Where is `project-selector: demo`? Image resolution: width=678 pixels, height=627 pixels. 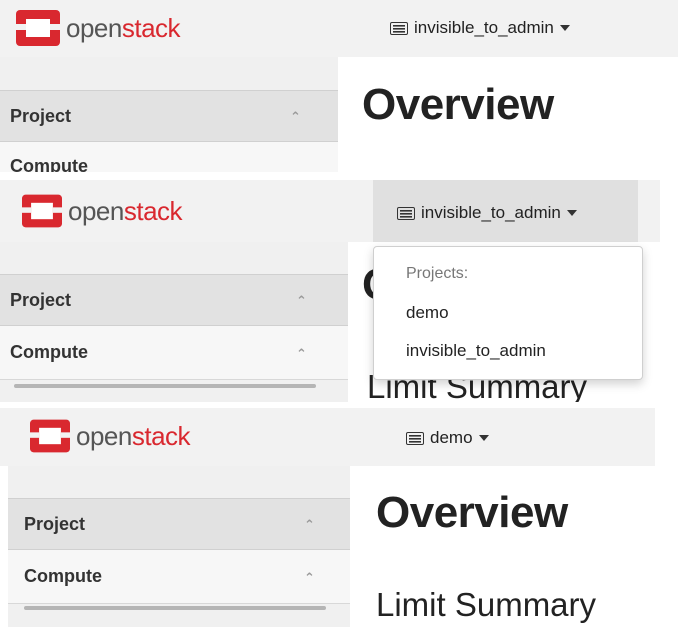
project-selector: demo is located at coordinates (447, 438).